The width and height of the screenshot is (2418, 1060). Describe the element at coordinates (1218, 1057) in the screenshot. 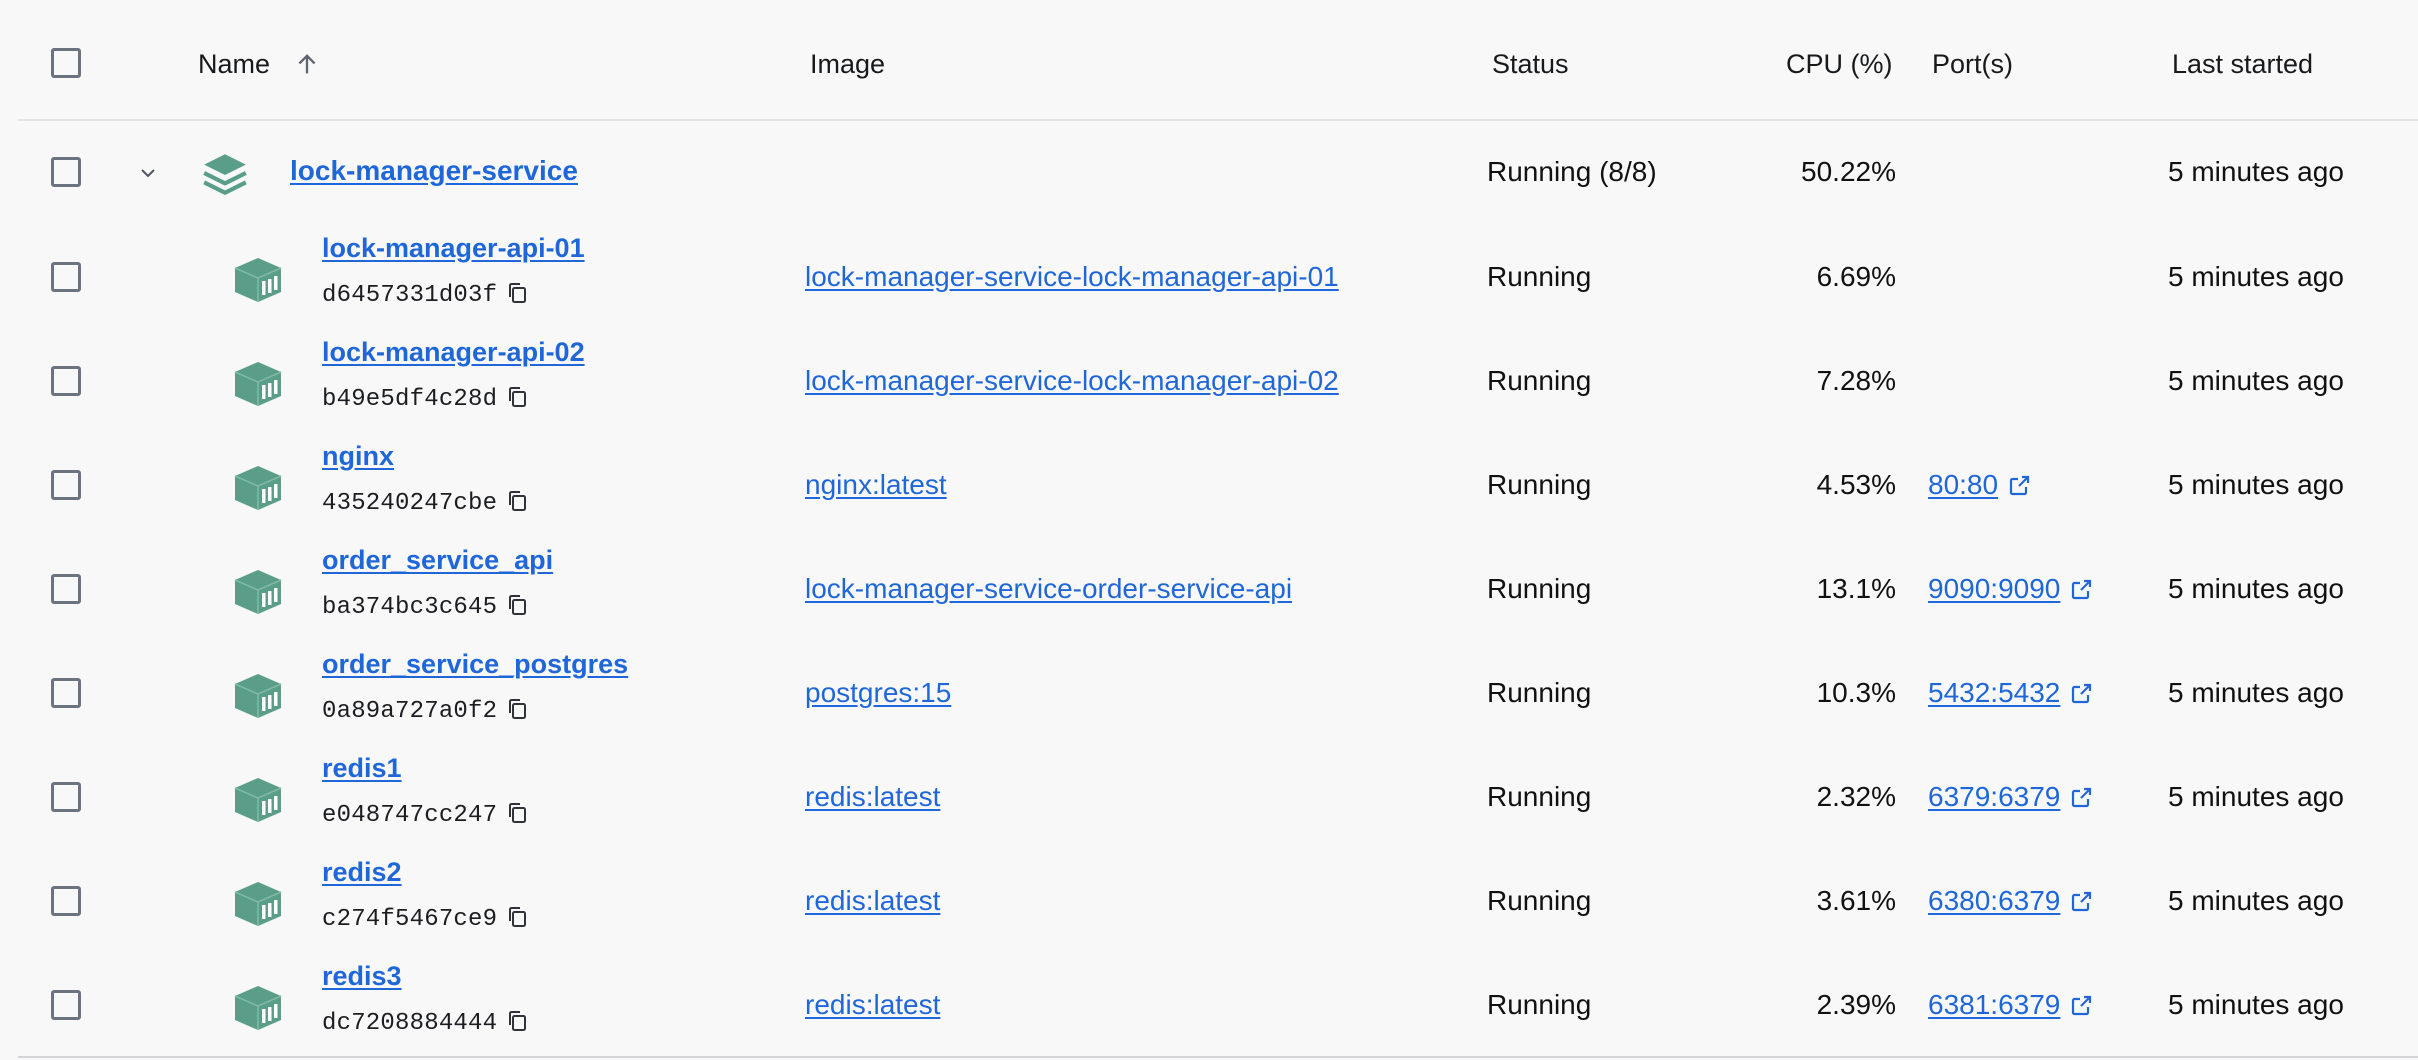

I see `table-bottom-border` at that location.